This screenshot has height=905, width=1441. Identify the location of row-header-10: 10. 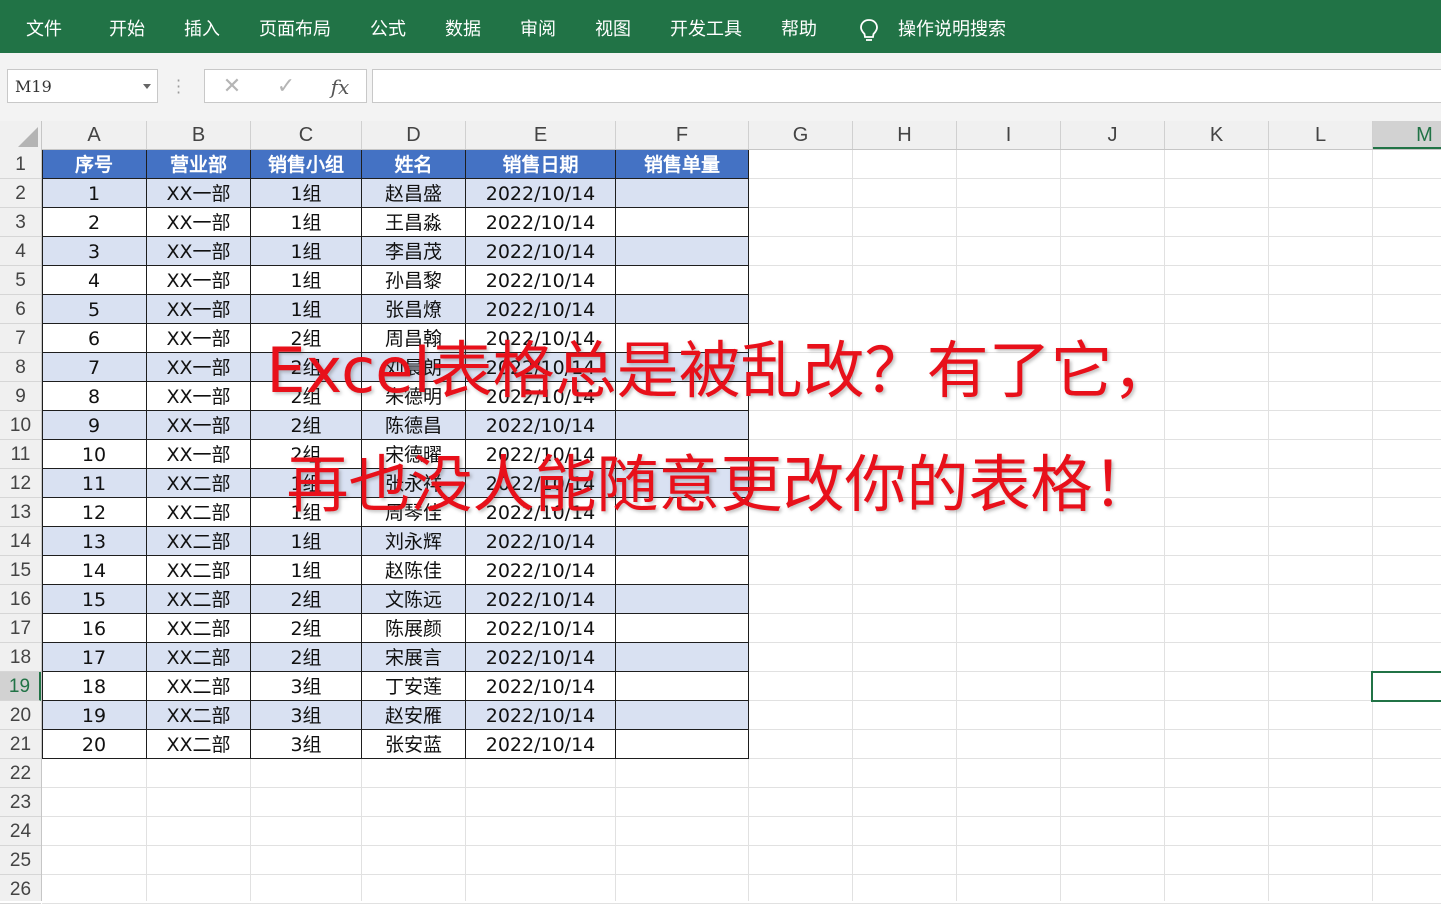
(20, 425).